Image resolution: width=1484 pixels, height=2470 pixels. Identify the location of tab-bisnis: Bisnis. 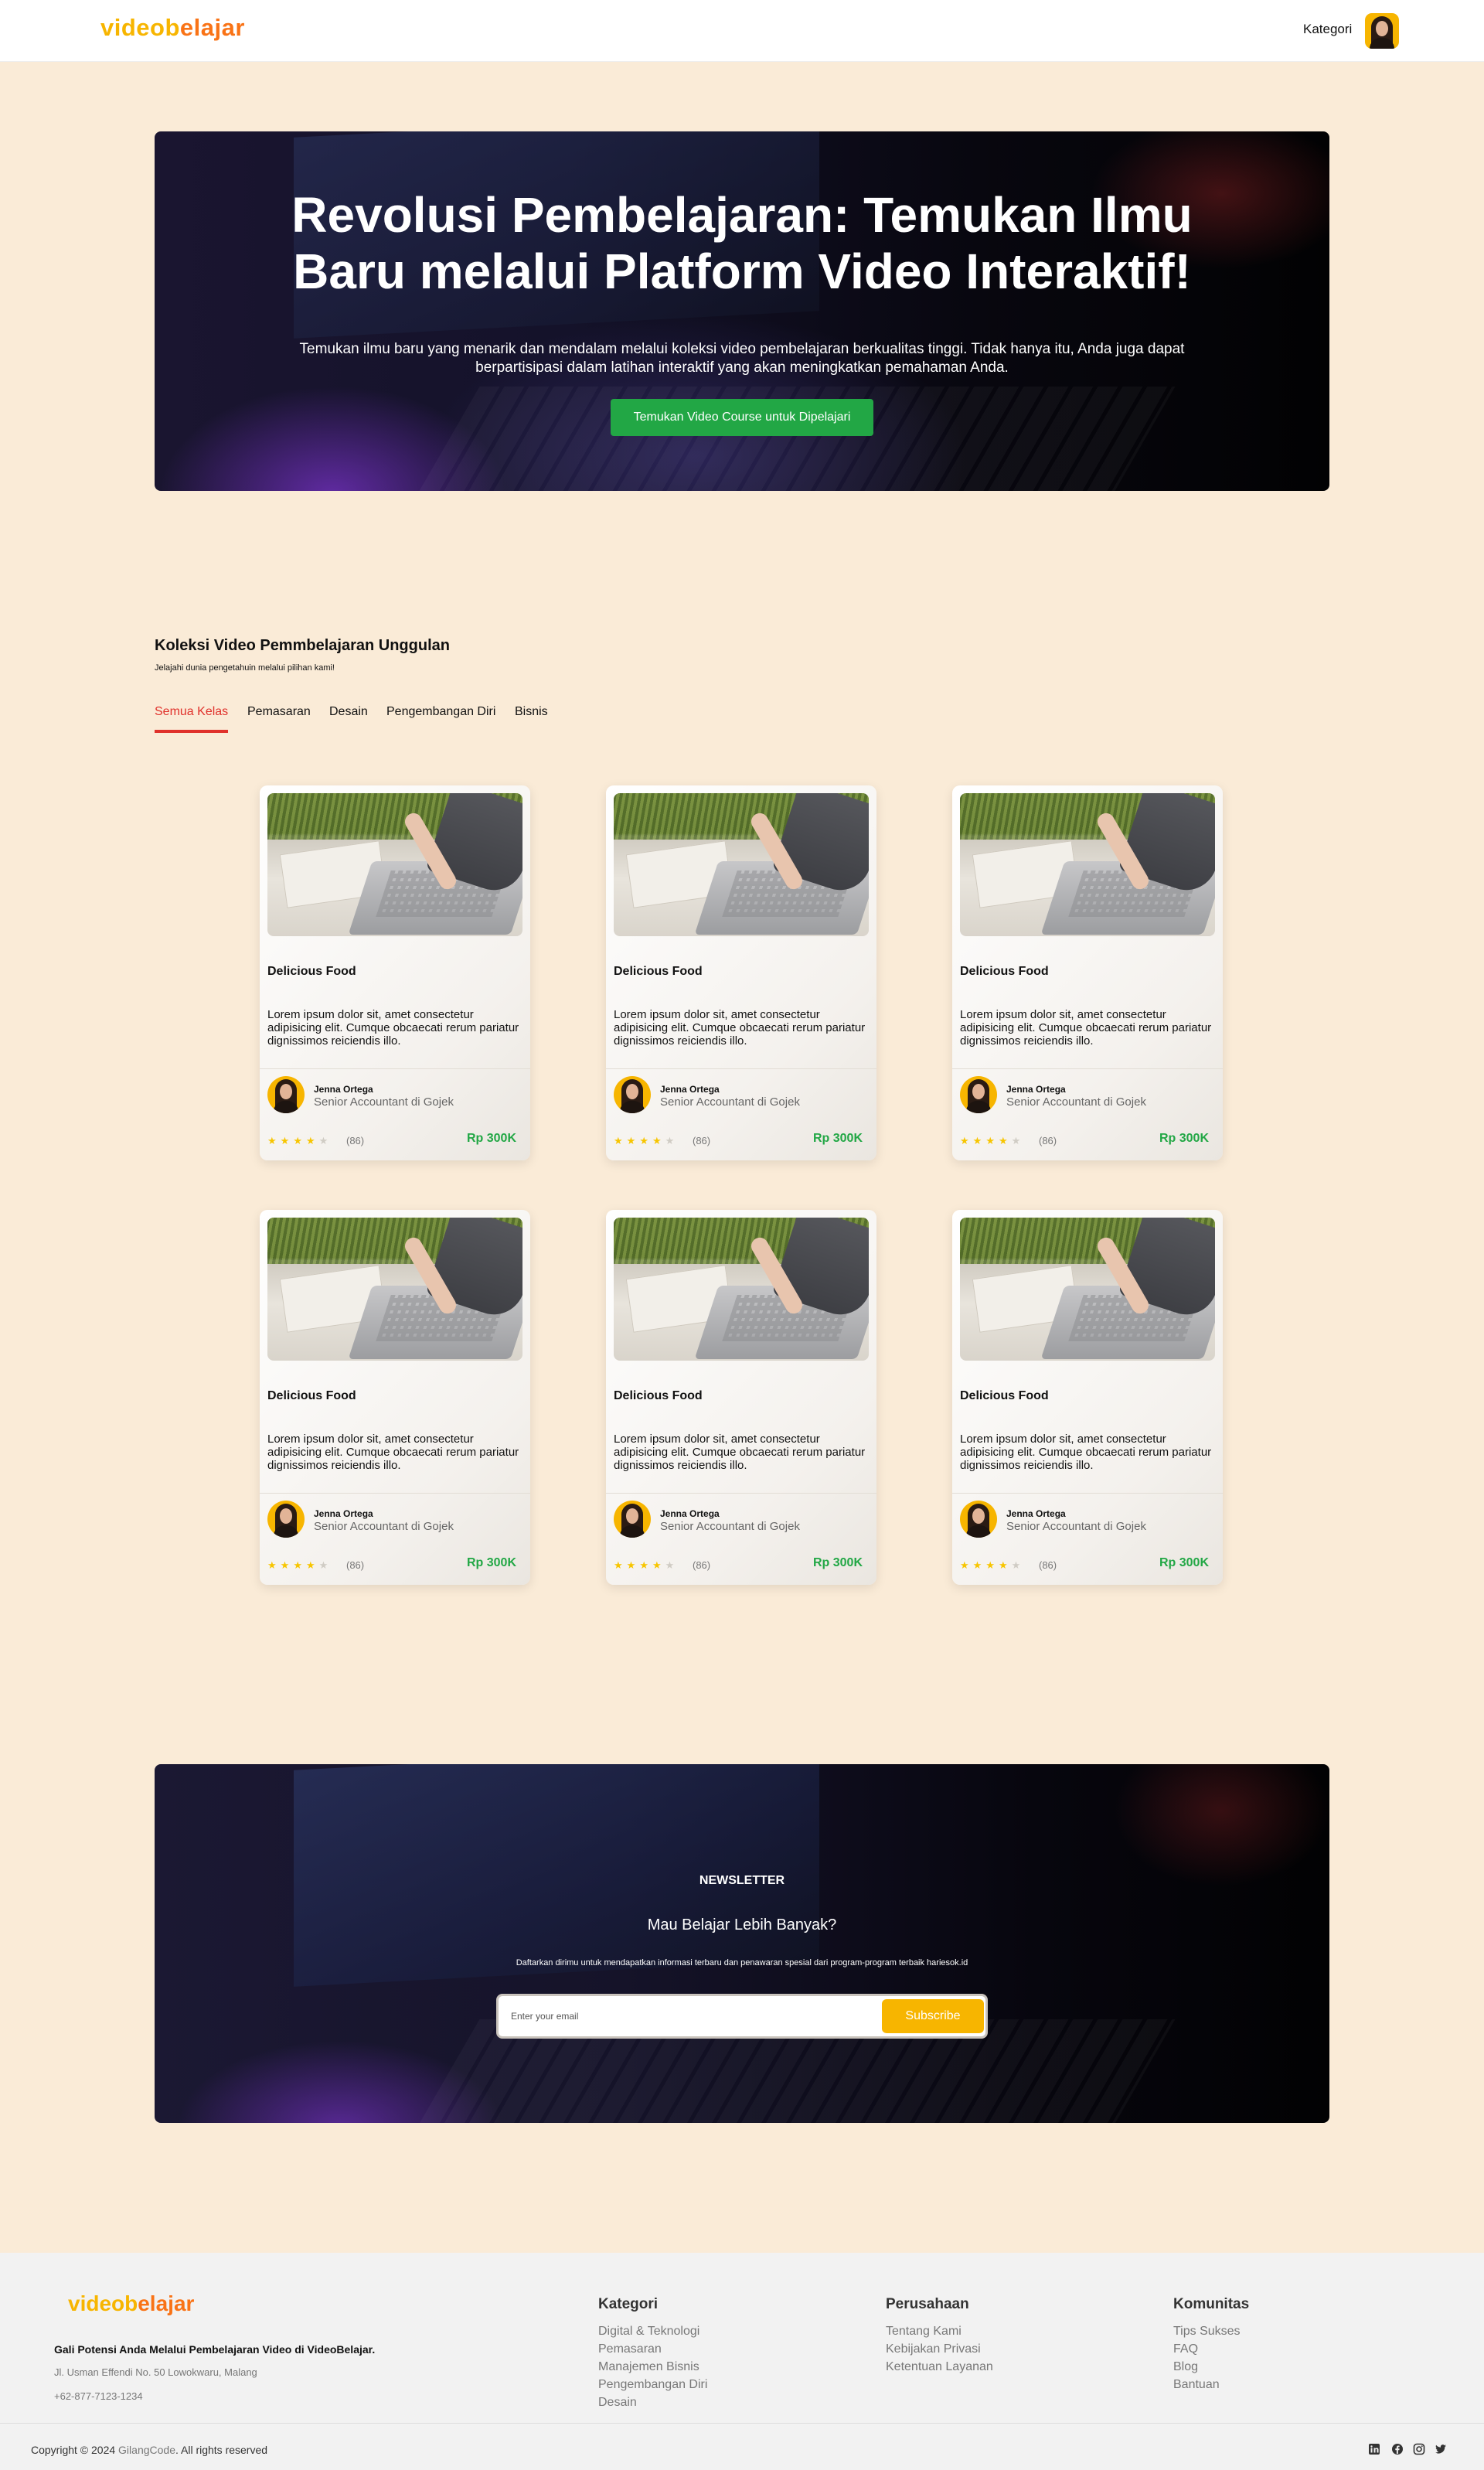
(531, 717).